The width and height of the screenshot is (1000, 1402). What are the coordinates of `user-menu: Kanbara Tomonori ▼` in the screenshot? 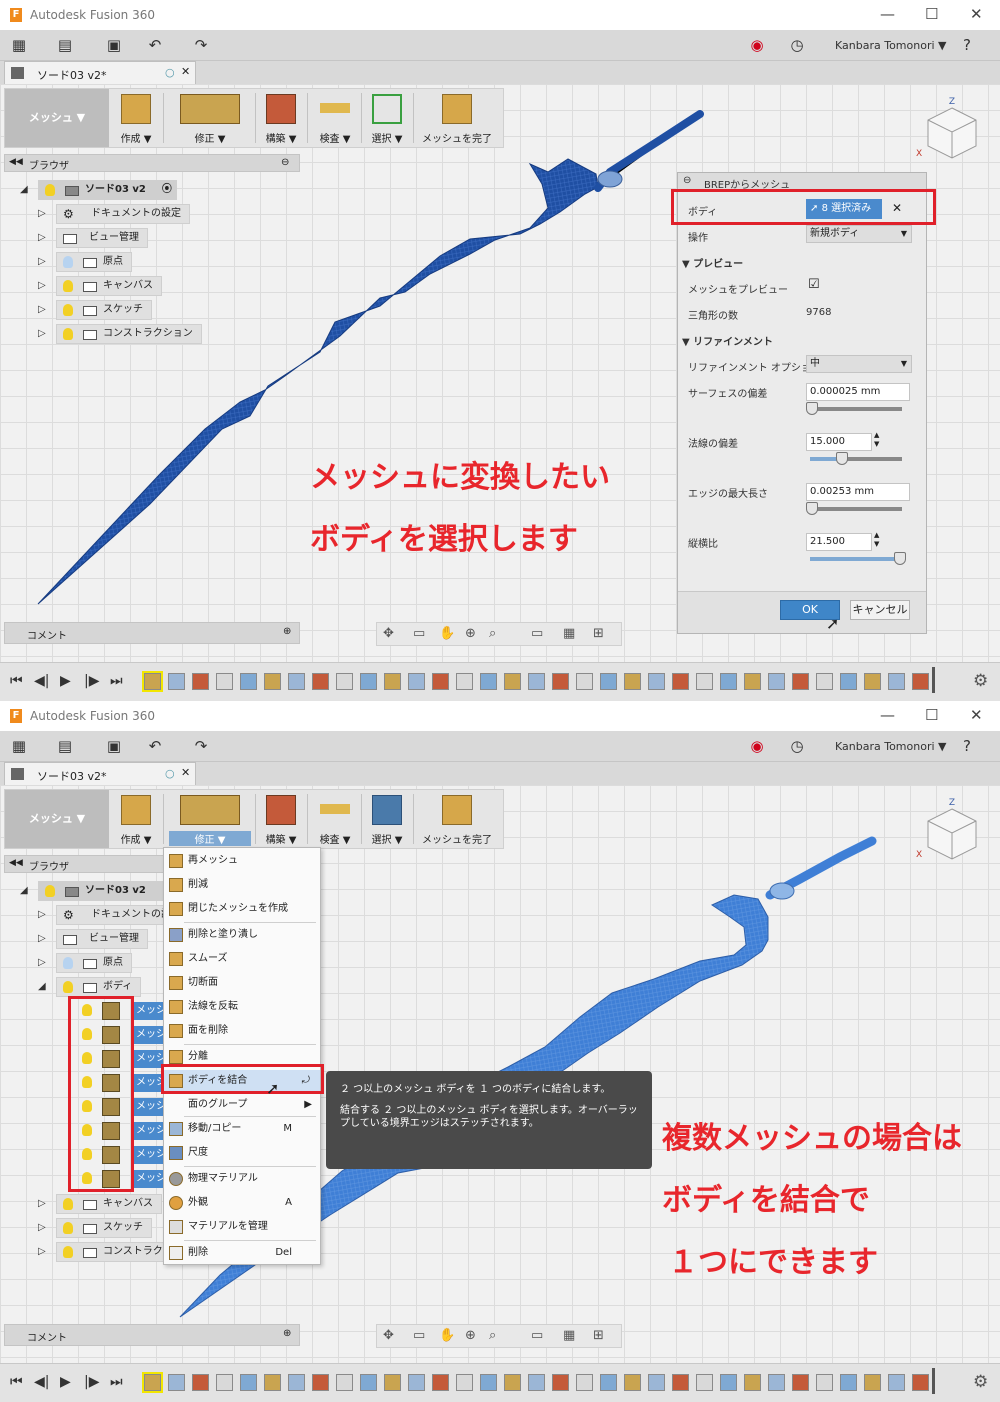 It's located at (891, 45).